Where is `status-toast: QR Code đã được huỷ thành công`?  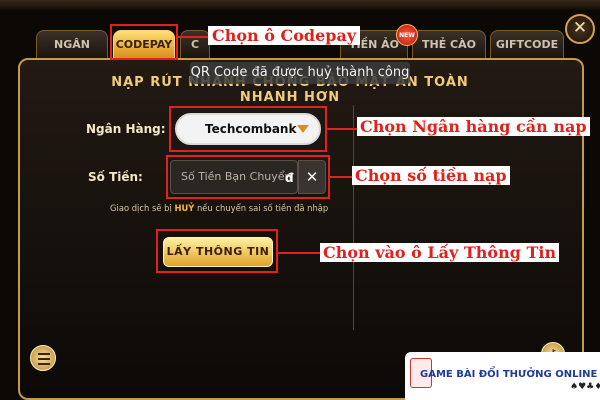
status-toast: QR Code đã được huỷ thành công is located at coordinates (300, 73).